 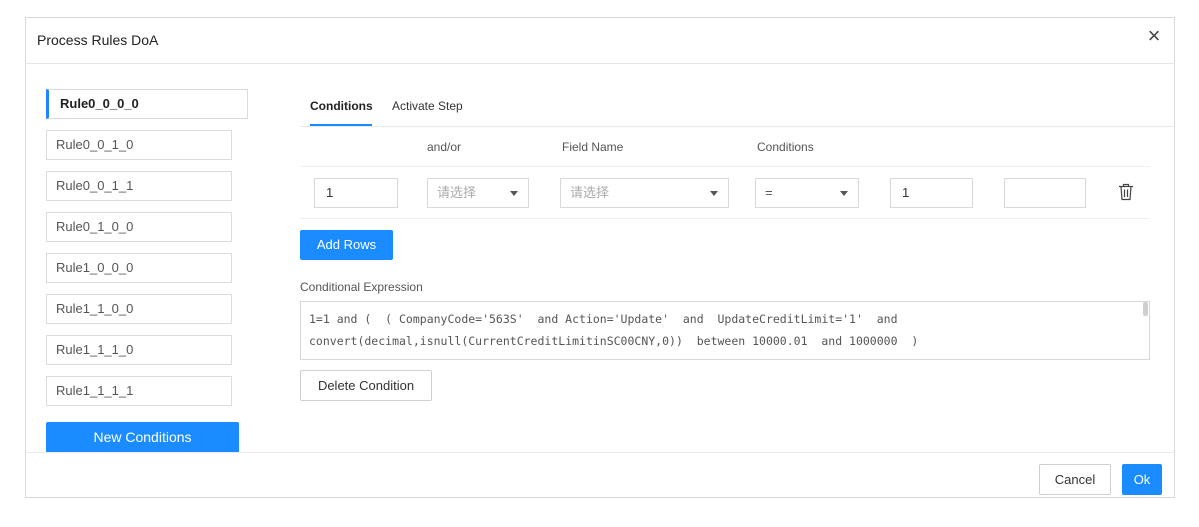 What do you see at coordinates (600, 41) in the screenshot?
I see `dialog-header: Process Rules DoA ×` at bounding box center [600, 41].